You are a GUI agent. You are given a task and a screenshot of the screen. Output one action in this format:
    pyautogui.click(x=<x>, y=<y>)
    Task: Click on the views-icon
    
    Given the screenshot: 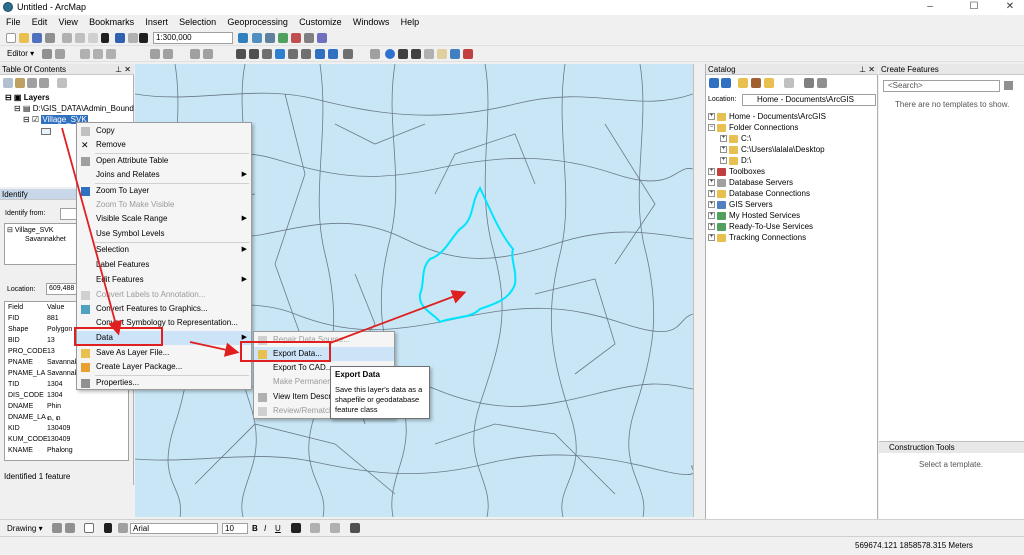 What is the action you would take?
    pyautogui.click(x=789, y=83)
    